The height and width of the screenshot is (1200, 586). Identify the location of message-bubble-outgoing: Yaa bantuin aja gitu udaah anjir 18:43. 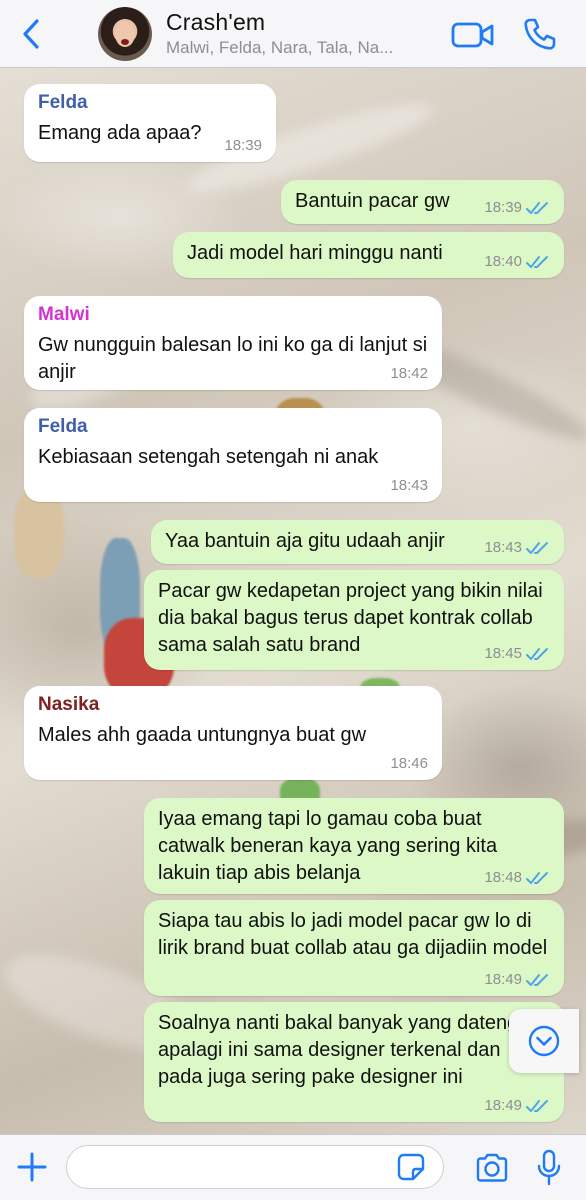
(357, 542).